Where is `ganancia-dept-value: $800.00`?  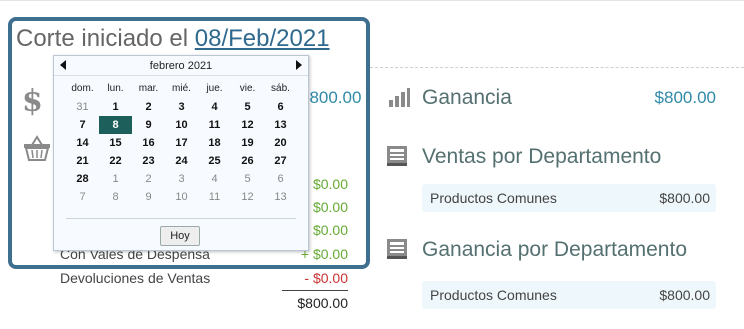
ganancia-dept-value: $800.00 is located at coordinates (684, 295).